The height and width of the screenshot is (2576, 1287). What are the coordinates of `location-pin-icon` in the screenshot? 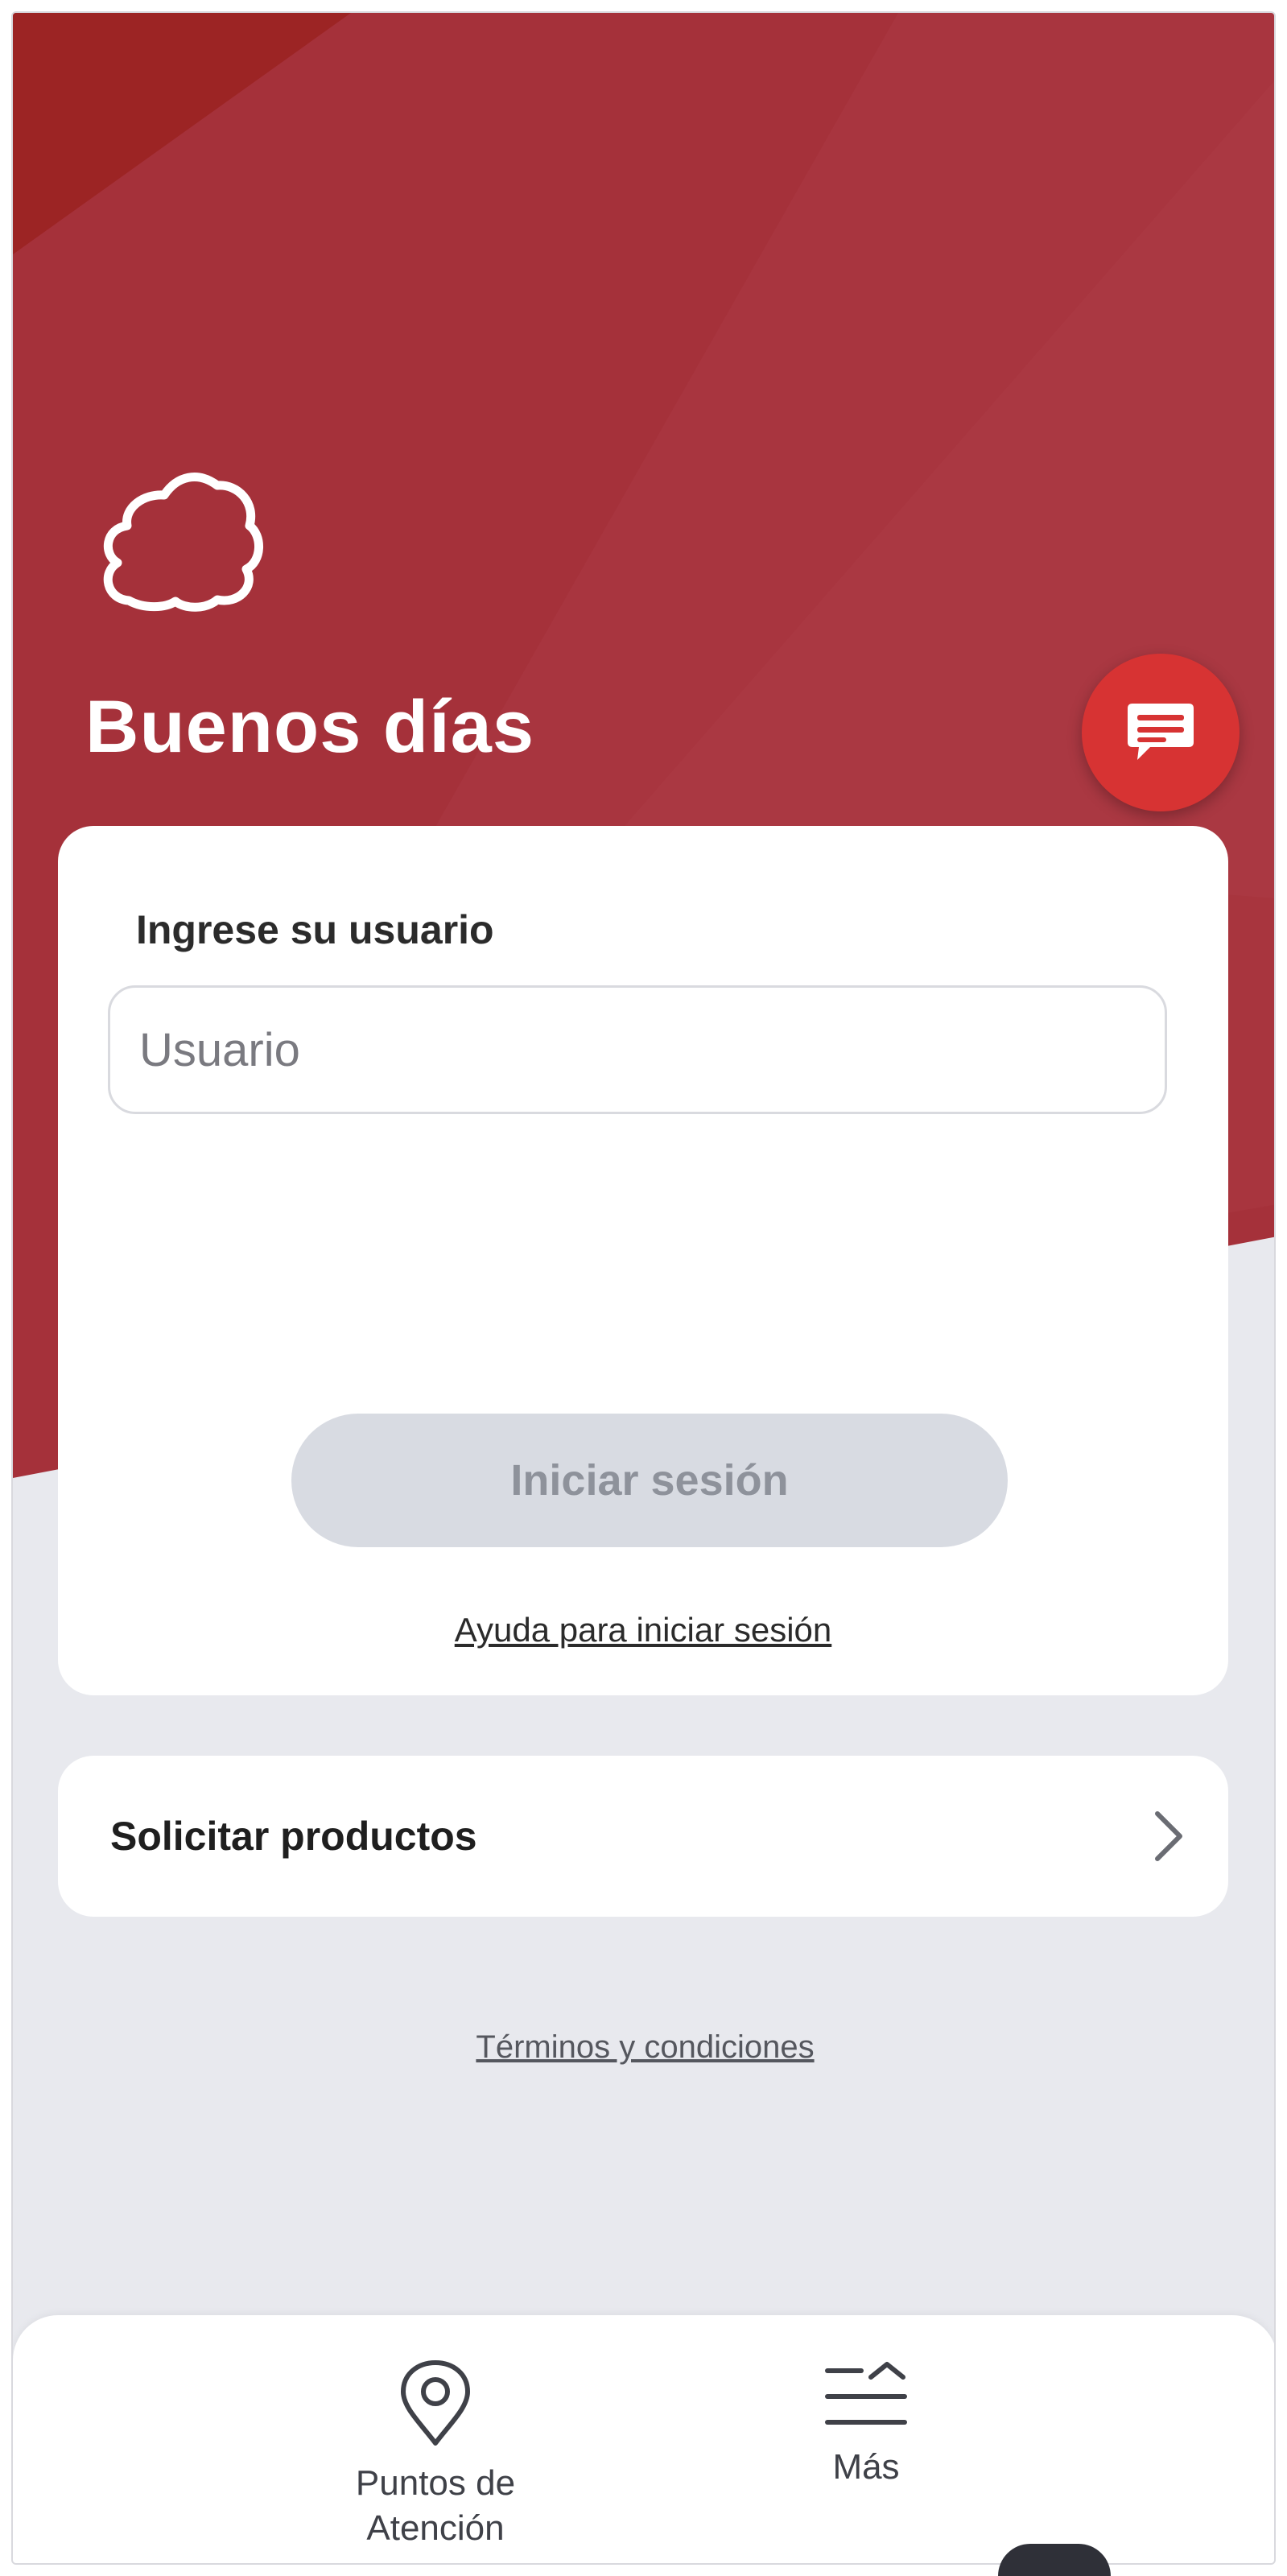 It's located at (436, 2403).